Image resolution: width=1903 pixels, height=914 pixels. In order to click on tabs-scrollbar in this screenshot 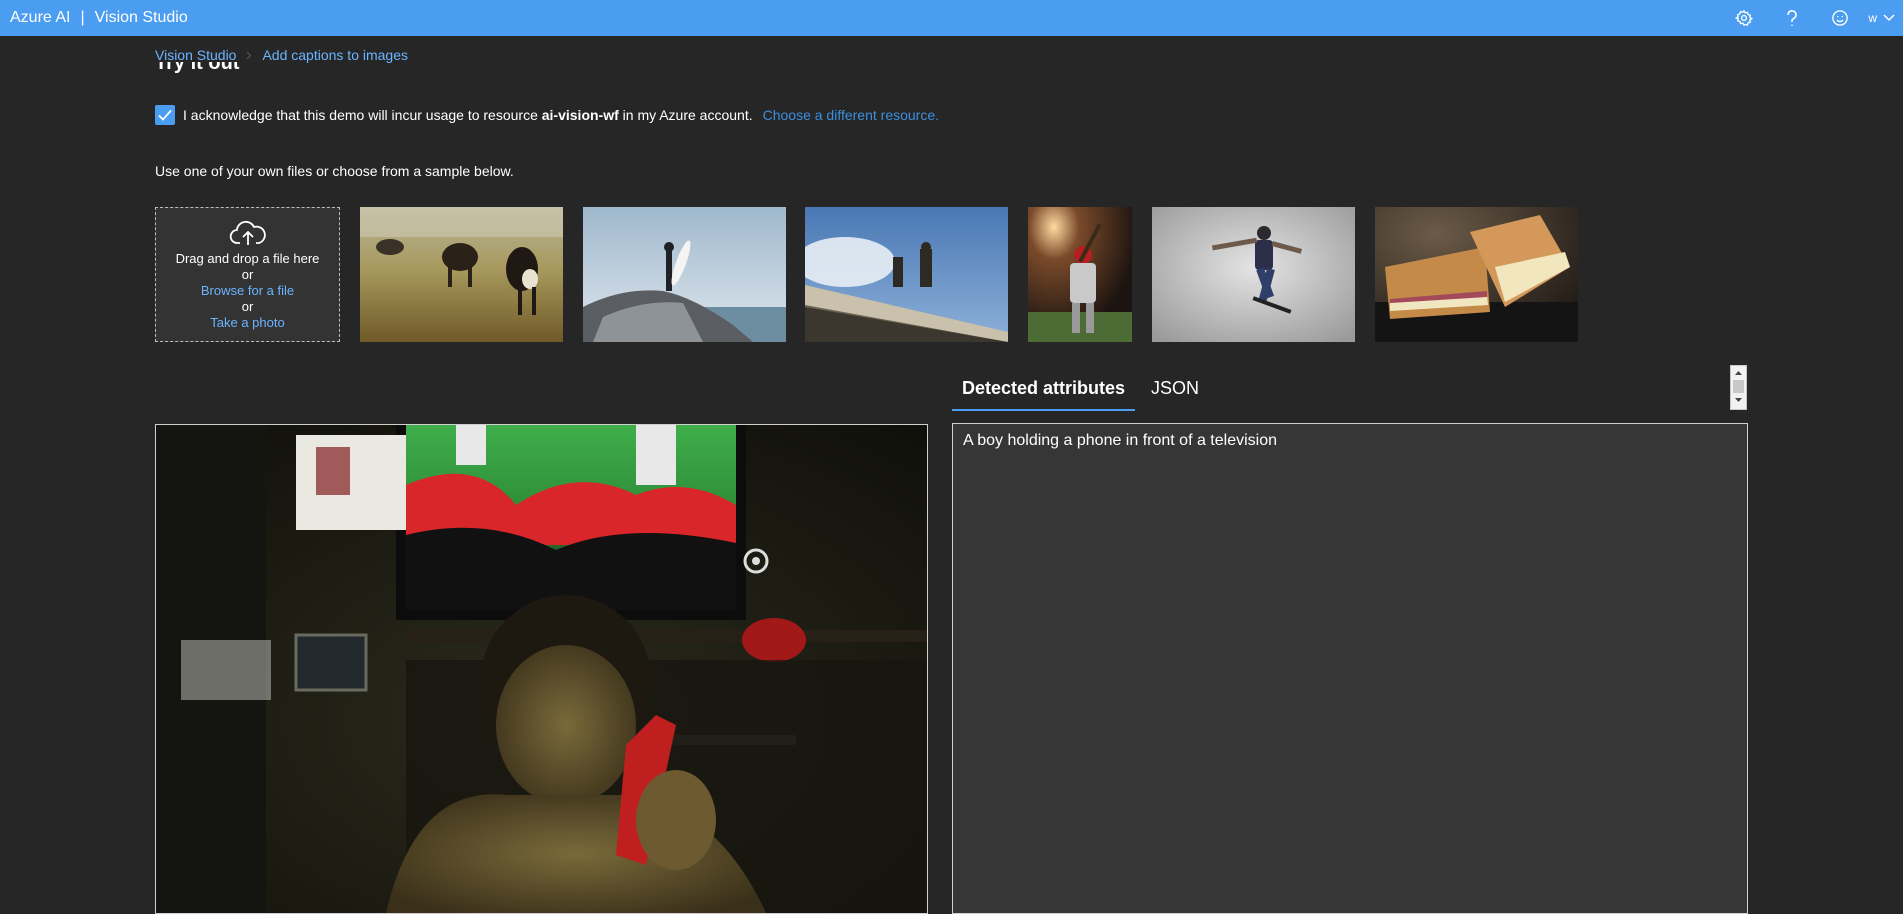, I will do `click(1738, 387)`.